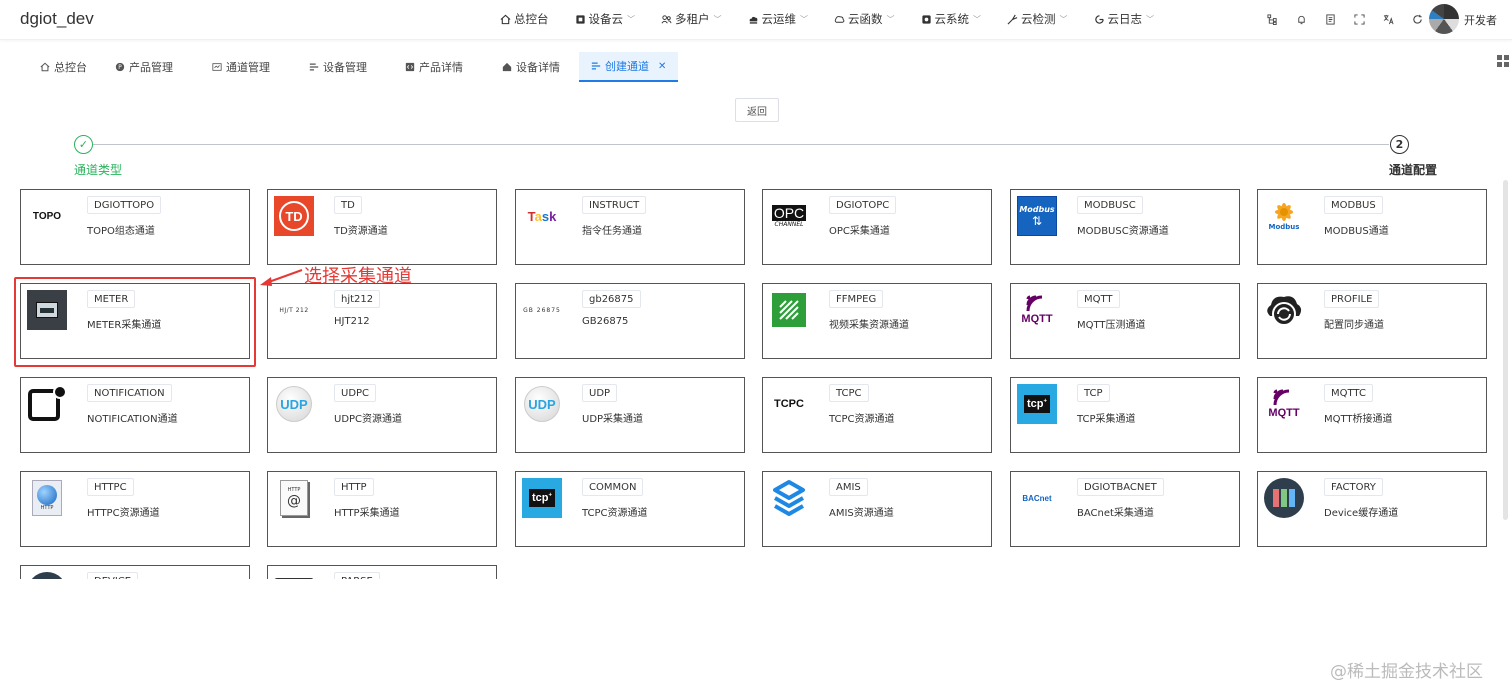  I want to click on channel-type-tag: MODBUSC, so click(1110, 205).